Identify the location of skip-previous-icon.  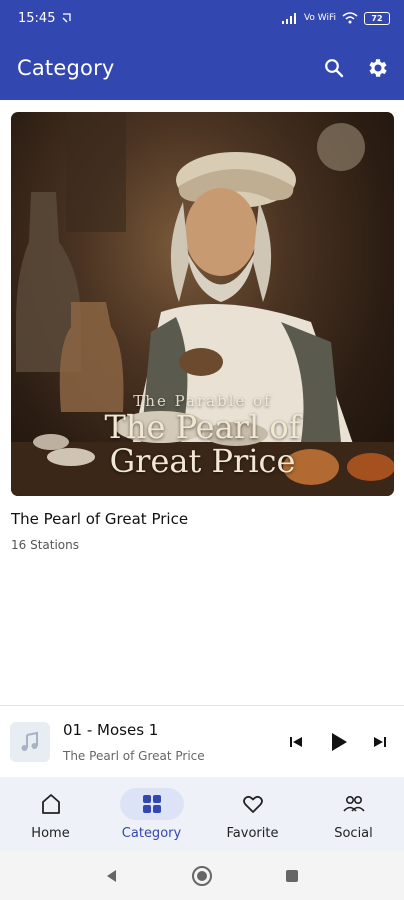
(296, 741).